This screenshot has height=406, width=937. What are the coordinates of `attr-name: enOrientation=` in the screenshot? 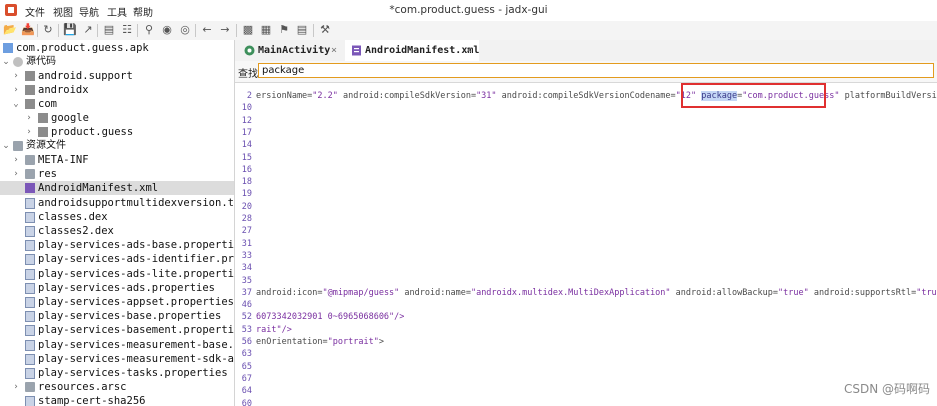 It's located at (292, 342).